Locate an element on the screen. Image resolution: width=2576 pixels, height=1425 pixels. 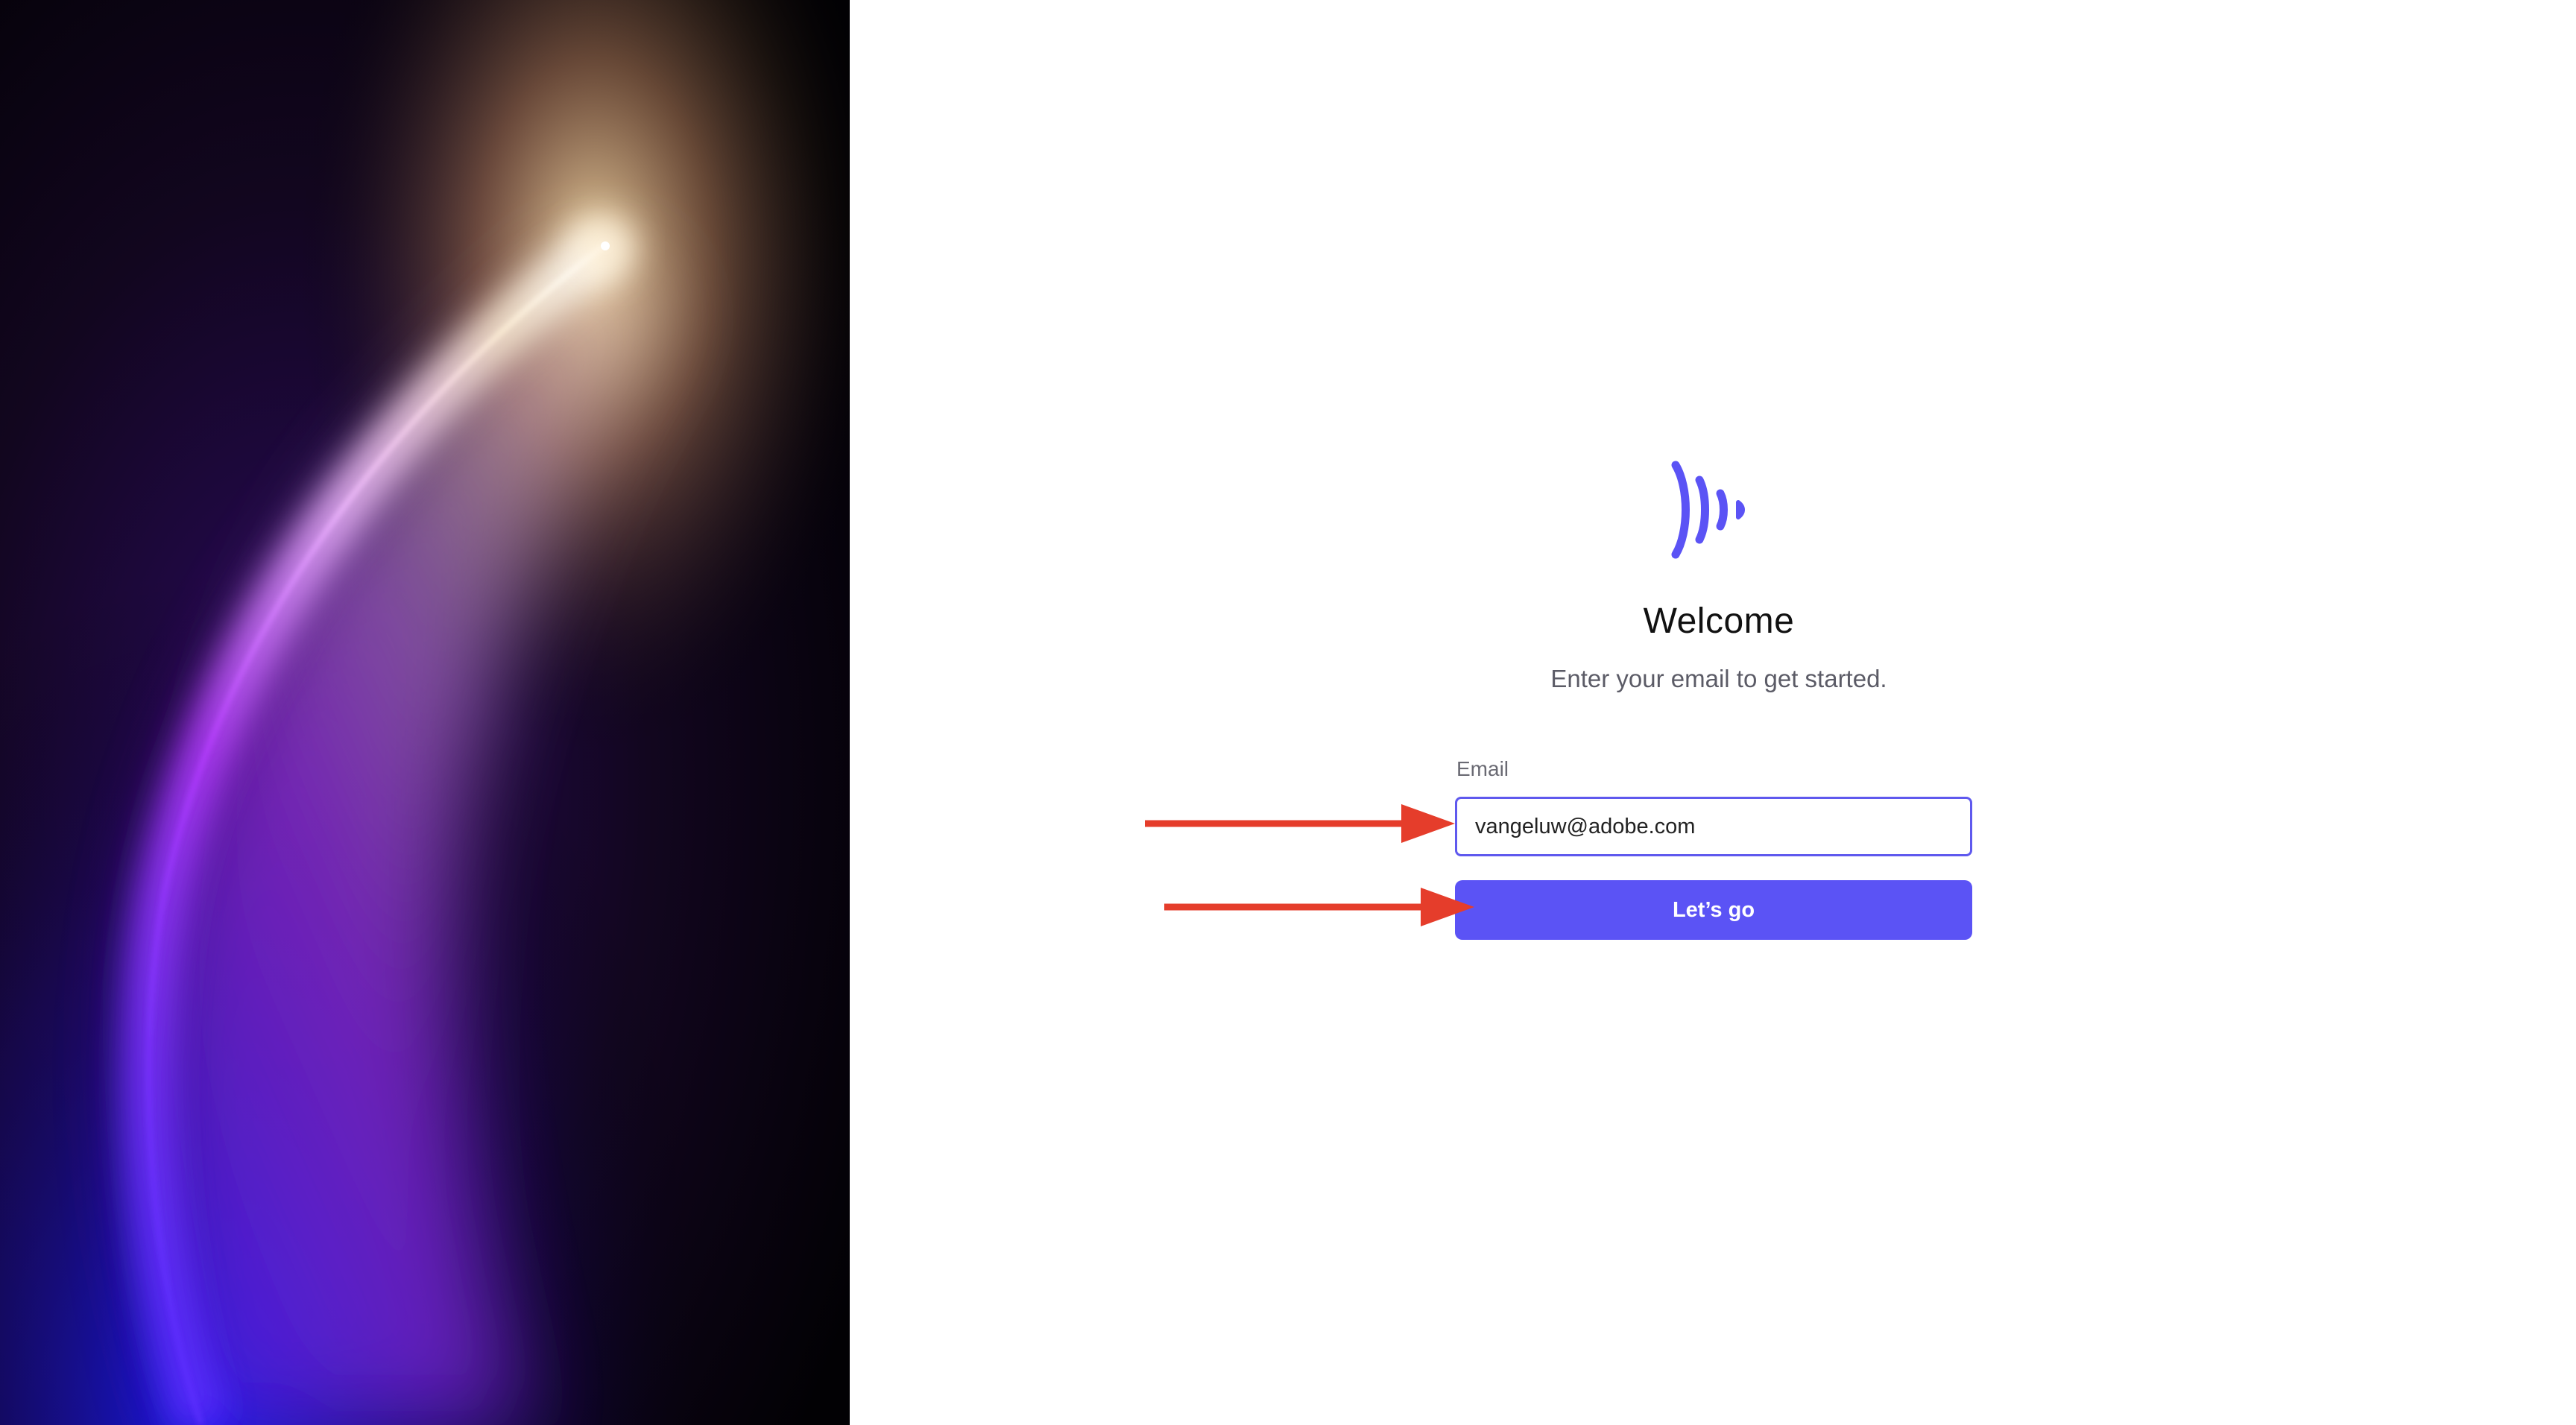
sound-waves-logo-icon is located at coordinates (1712, 510).